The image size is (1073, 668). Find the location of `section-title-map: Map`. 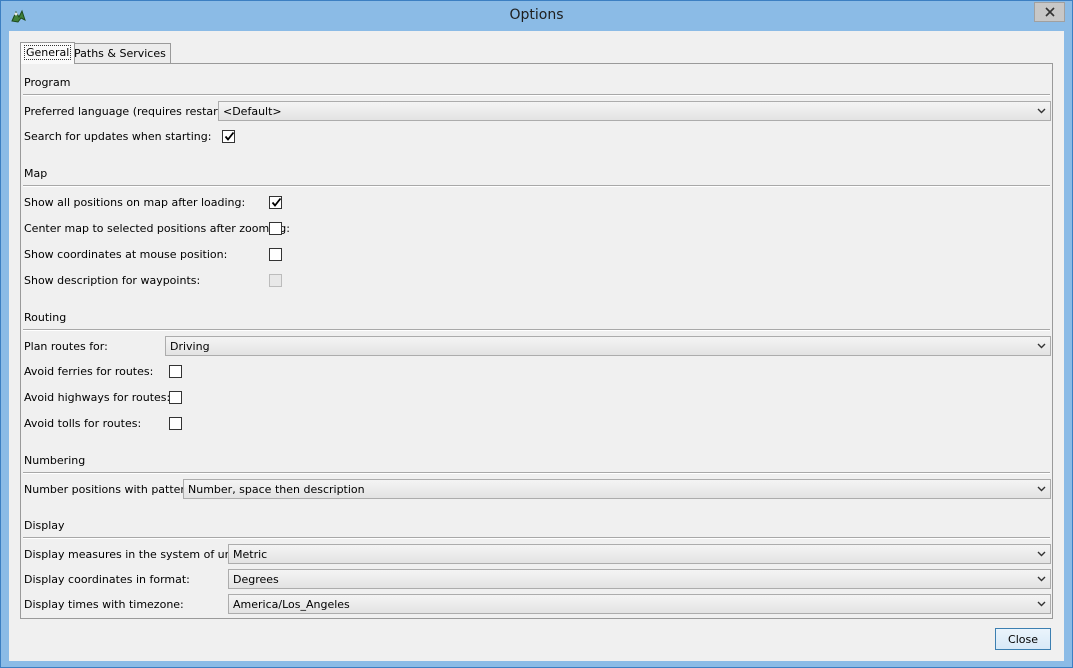

section-title-map: Map is located at coordinates (36, 173).